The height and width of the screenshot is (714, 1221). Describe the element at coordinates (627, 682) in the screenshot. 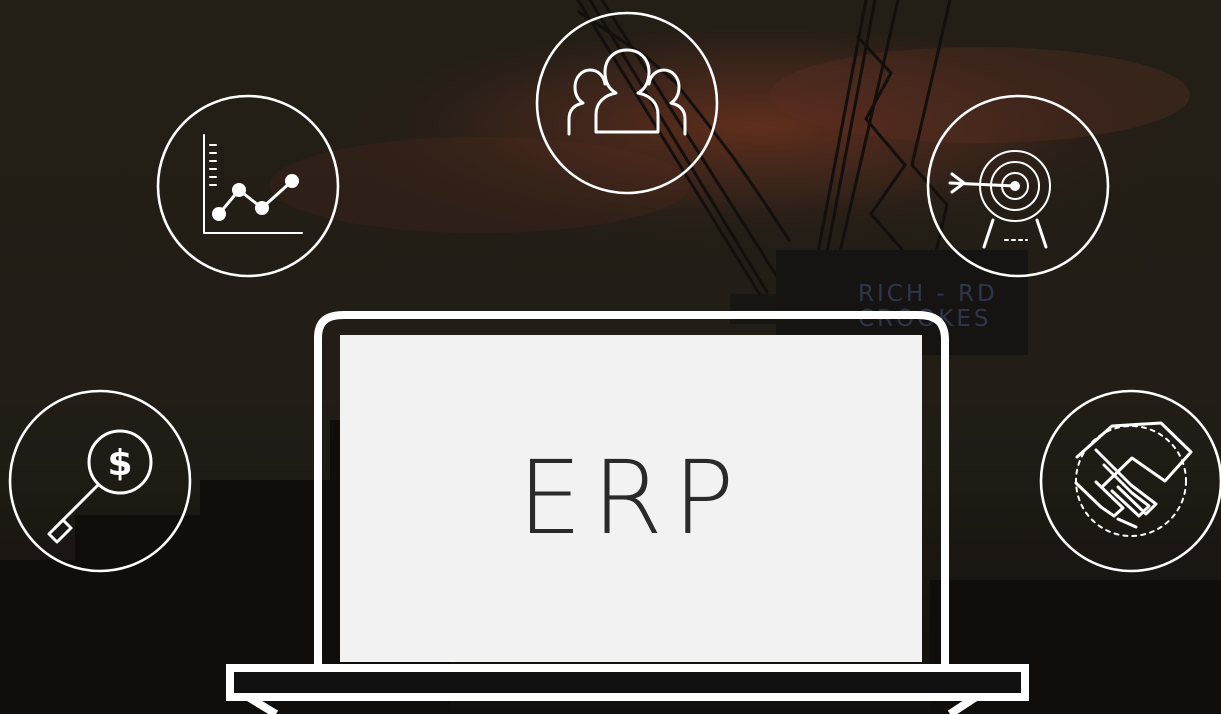

I see `laptop-base` at that location.